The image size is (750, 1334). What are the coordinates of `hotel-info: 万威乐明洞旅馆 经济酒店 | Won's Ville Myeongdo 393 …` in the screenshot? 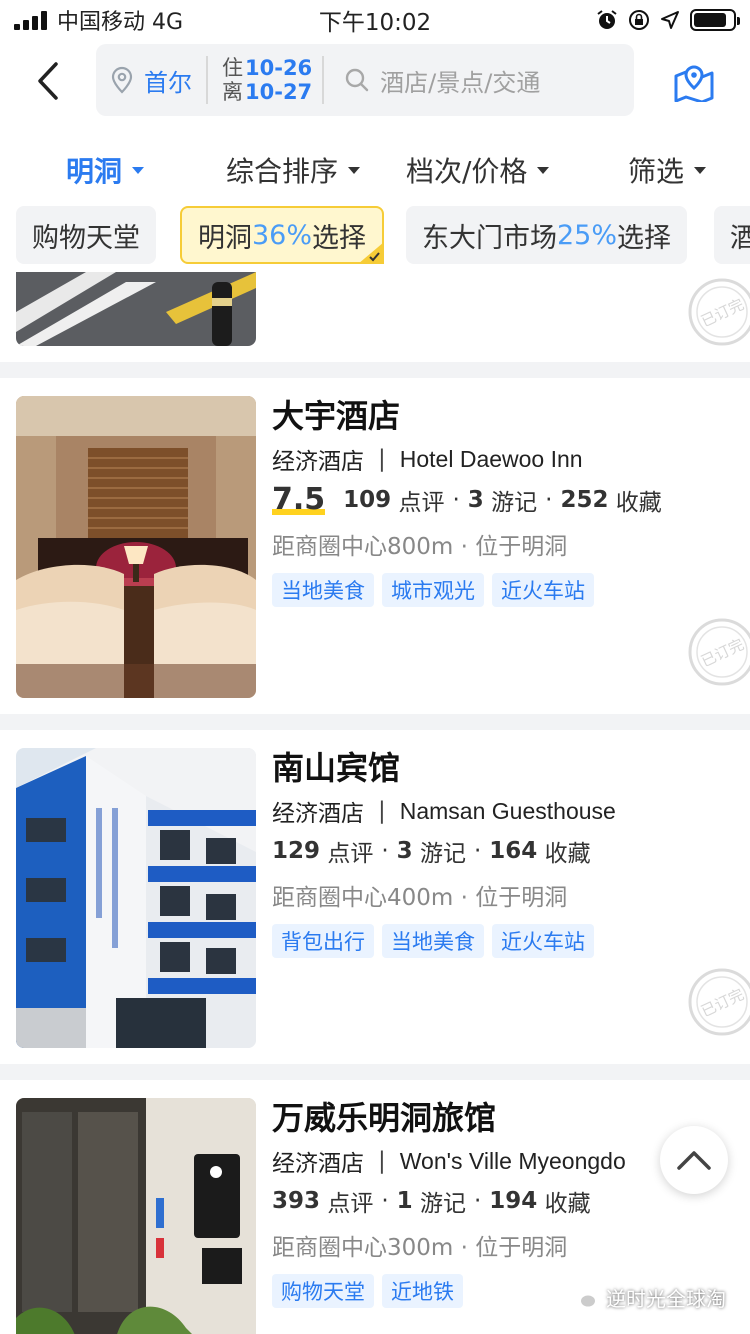 It's located at (502, 1203).